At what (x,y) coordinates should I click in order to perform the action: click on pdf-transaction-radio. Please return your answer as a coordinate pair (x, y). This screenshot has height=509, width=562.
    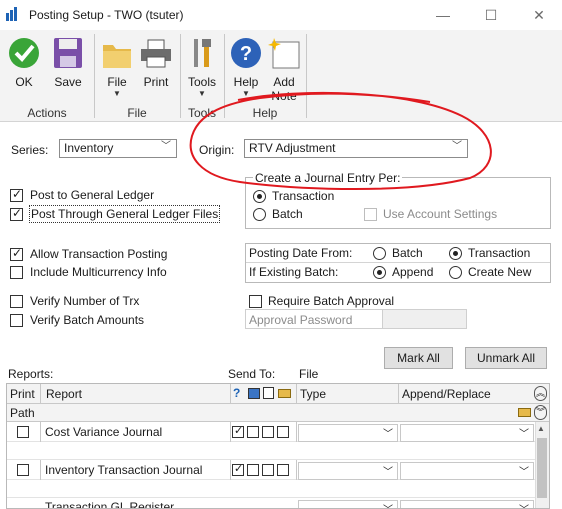
    Looking at the image, I should click on (455, 253).